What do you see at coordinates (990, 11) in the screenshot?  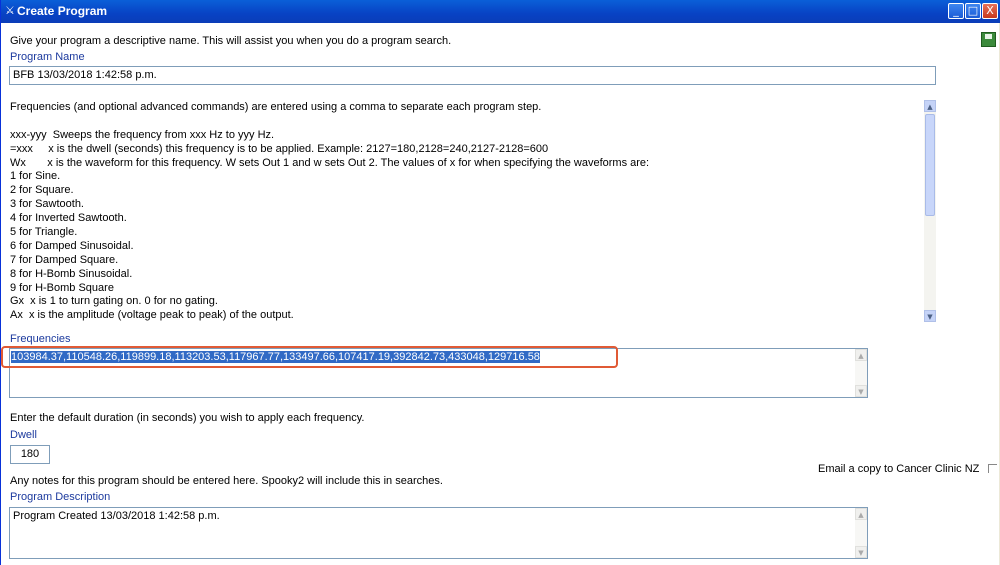 I see `close-button: X` at bounding box center [990, 11].